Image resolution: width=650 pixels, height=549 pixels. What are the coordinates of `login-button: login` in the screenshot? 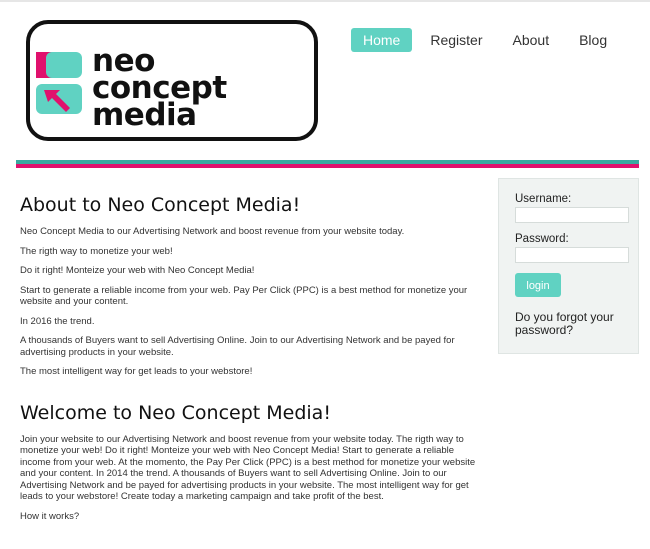 It's located at (538, 285).